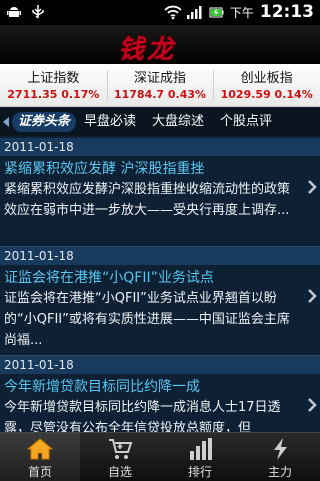 The width and height of the screenshot is (320, 481). Describe the element at coordinates (246, 122) in the screenshot. I see `tab-stock-comment: 个股点评` at that location.